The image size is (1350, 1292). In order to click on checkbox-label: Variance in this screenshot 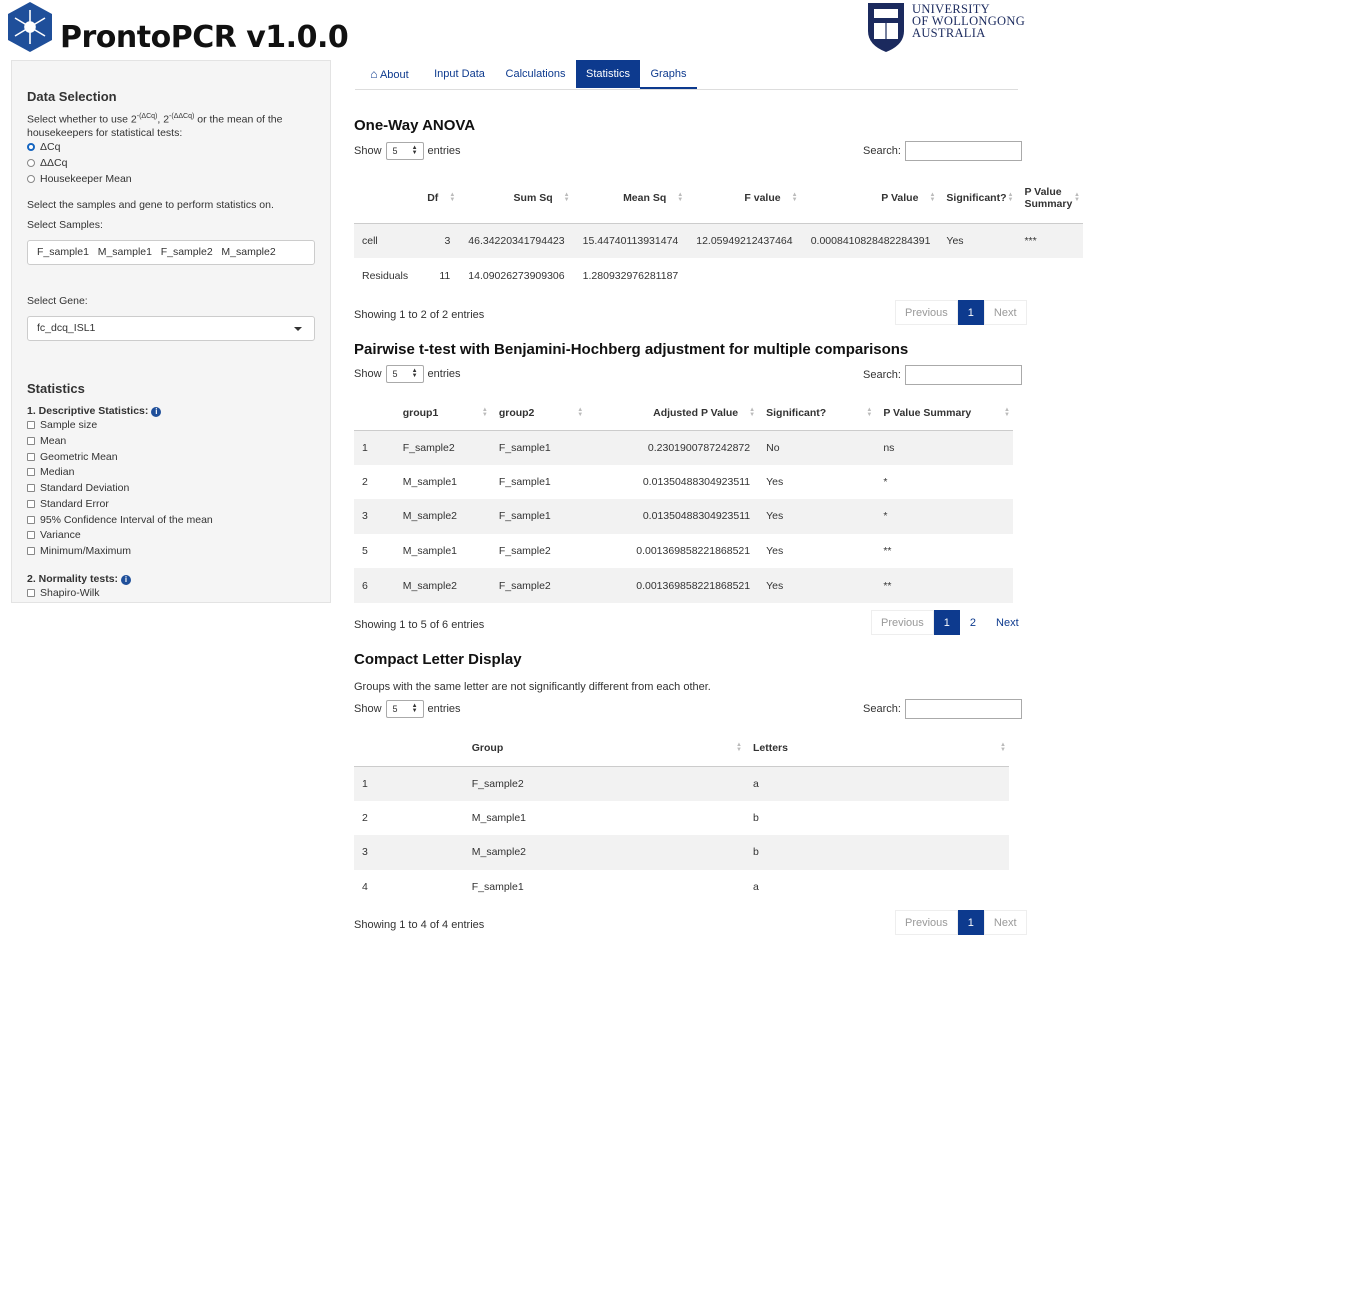, I will do `click(60, 535)`.